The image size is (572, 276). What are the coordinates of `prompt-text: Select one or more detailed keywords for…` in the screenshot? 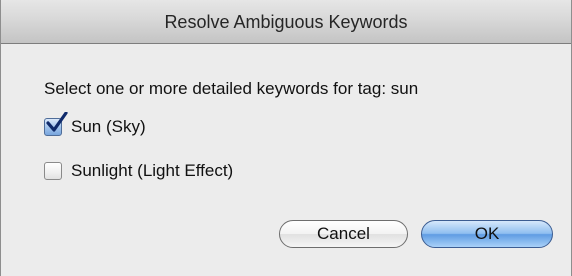 It's located at (231, 88).